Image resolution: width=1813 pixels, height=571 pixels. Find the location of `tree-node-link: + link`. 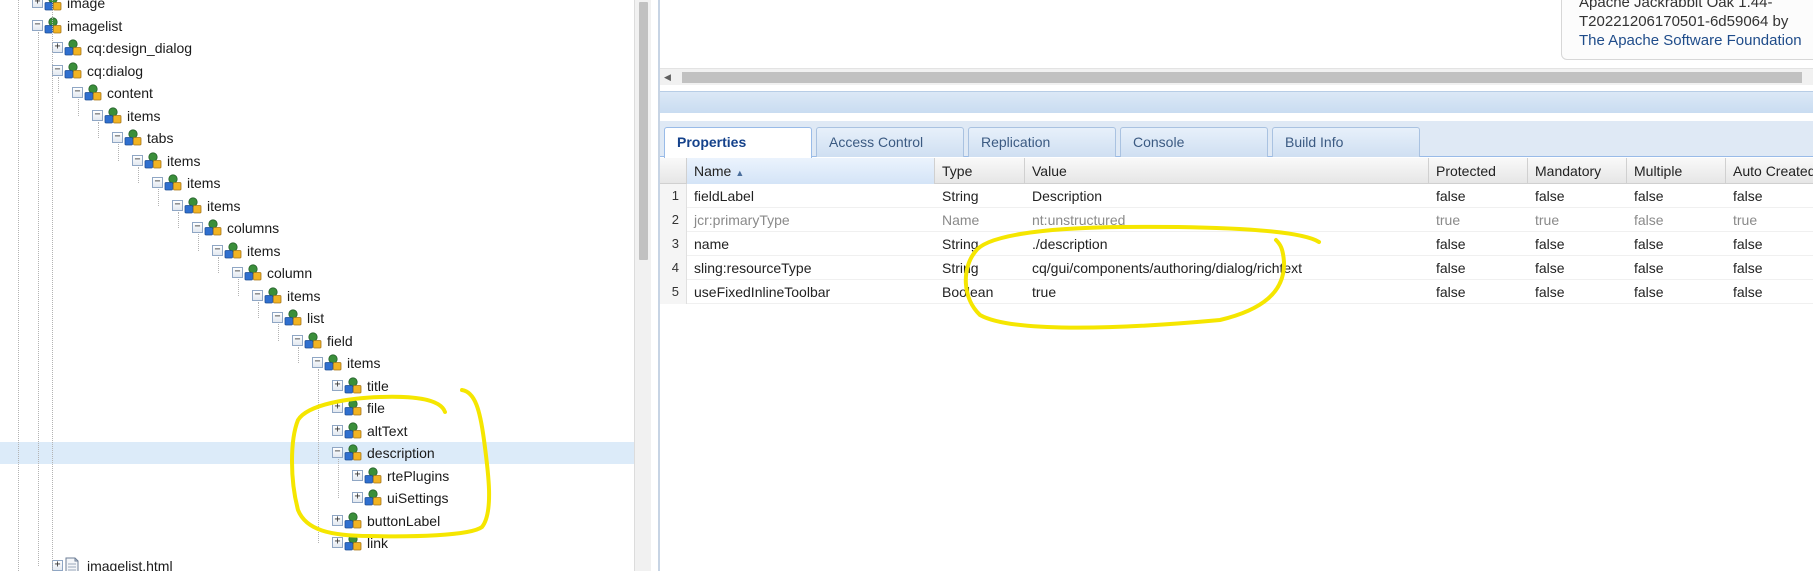

tree-node-link: + link is located at coordinates (317, 543).